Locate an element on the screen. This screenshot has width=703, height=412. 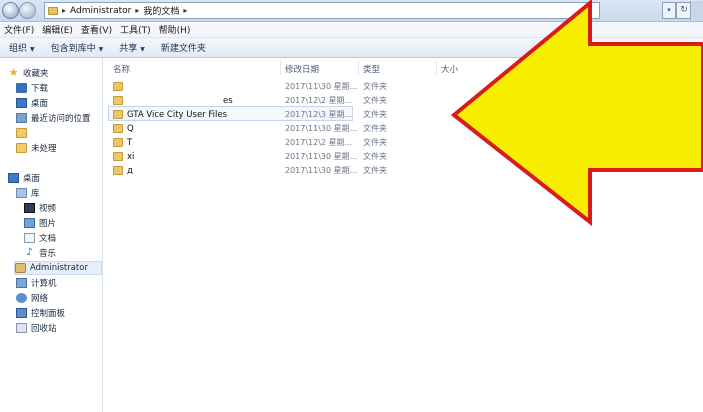
network-icon is located at coordinates (21, 298).